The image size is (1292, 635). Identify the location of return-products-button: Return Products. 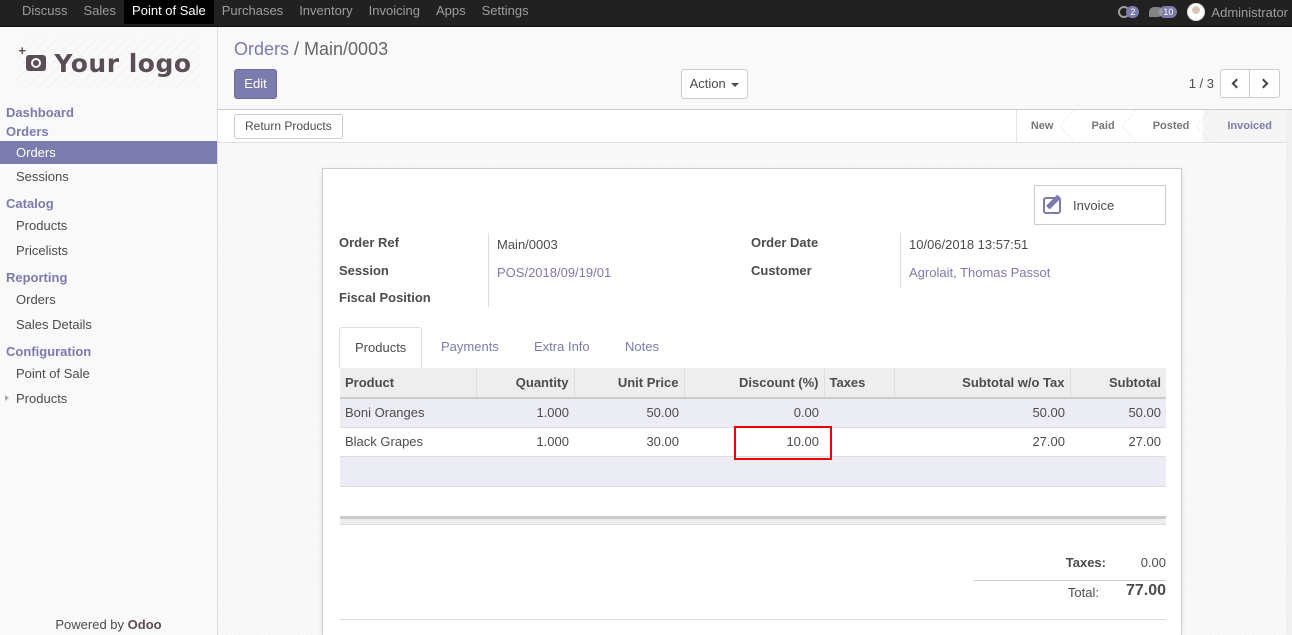
(288, 126).